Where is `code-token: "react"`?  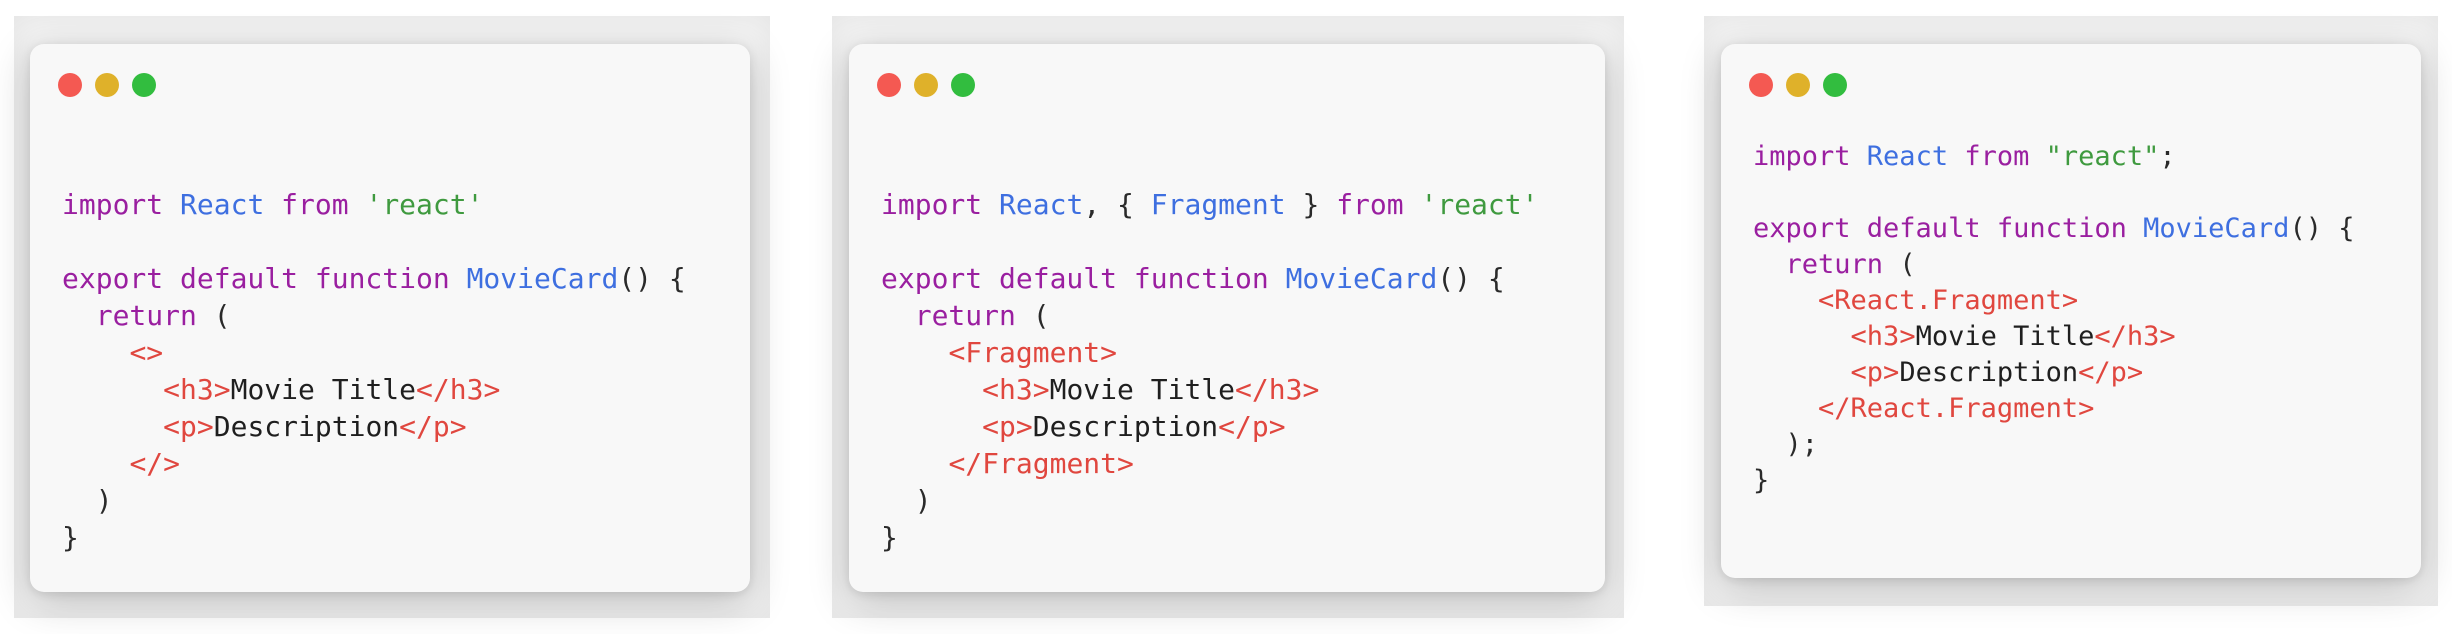 code-token: "react" is located at coordinates (2102, 156).